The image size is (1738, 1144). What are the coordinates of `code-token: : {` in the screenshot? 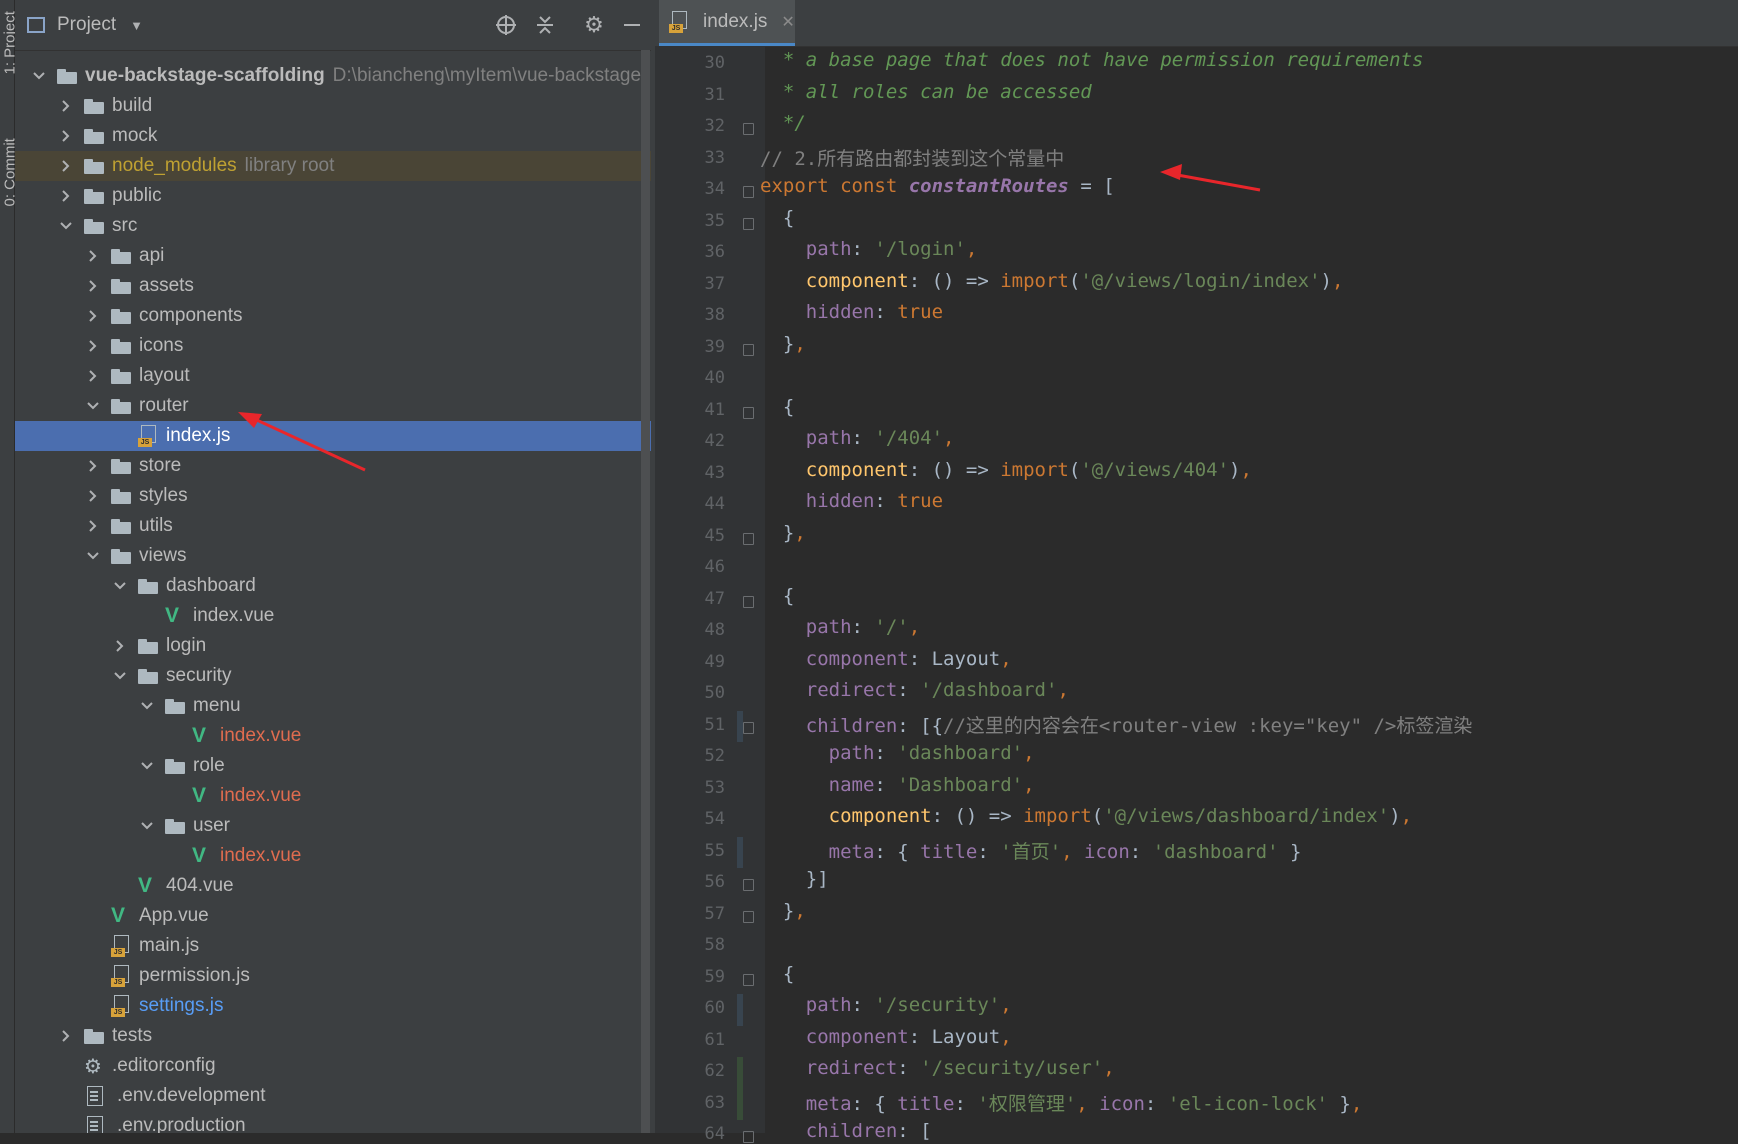 It's located at (897, 851).